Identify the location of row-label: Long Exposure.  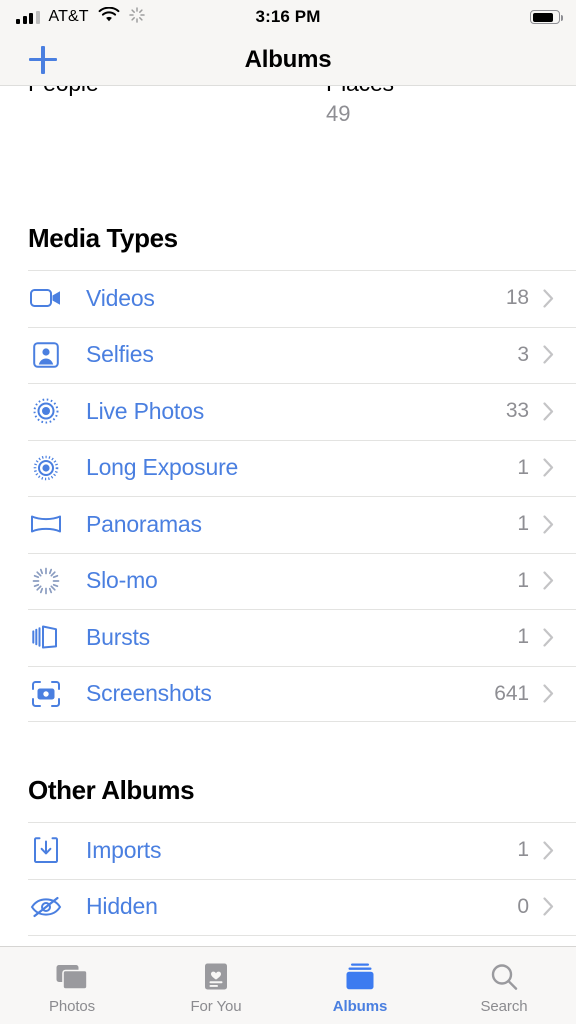
(162, 467).